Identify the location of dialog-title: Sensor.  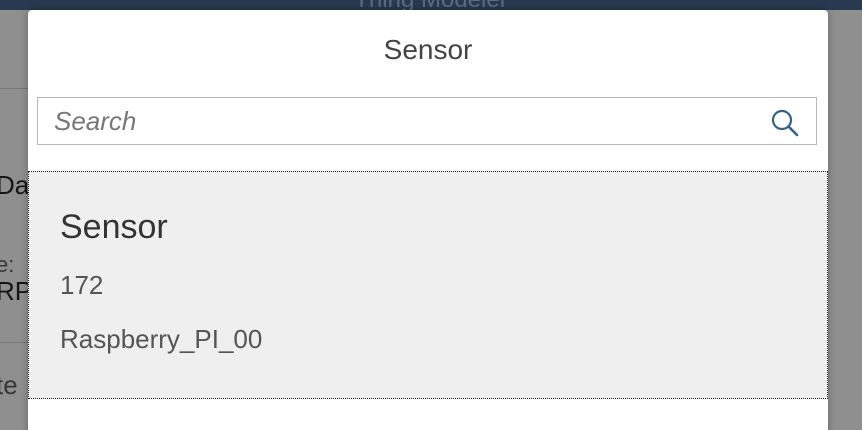
(428, 49).